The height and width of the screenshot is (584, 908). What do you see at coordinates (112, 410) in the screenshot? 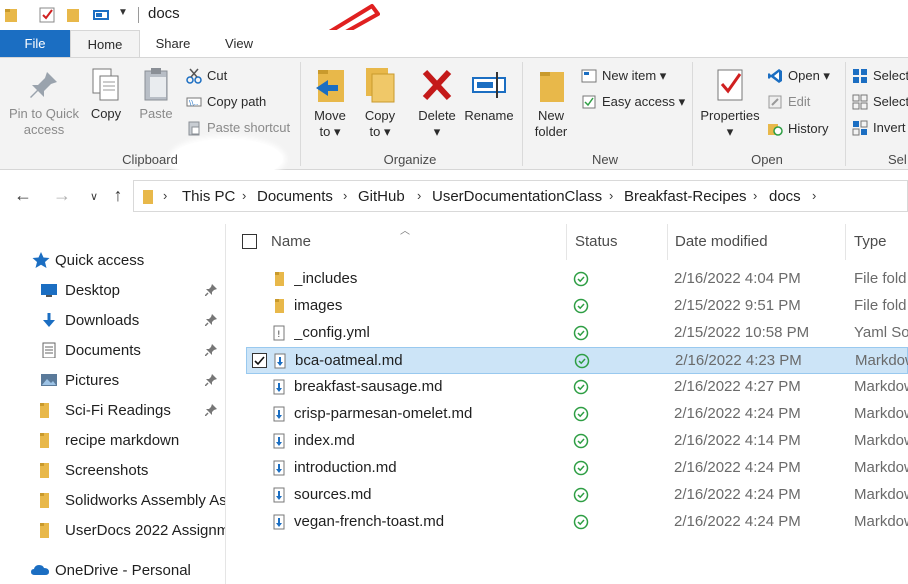
I see `sidebar-item: Sci-Fi Readings` at bounding box center [112, 410].